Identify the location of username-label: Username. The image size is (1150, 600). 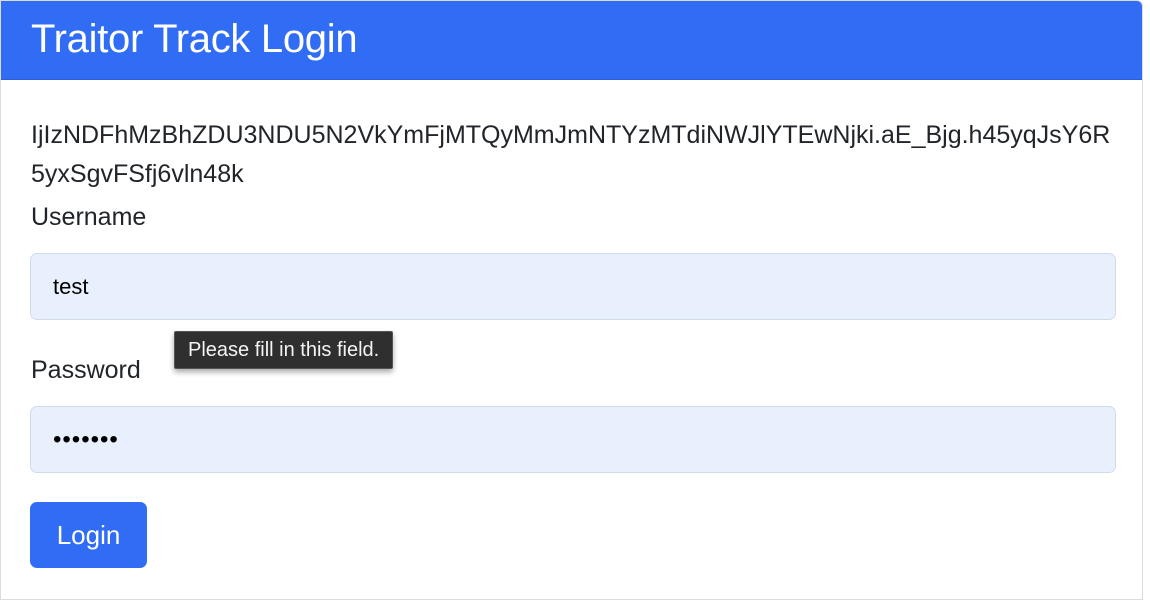
(89, 217).